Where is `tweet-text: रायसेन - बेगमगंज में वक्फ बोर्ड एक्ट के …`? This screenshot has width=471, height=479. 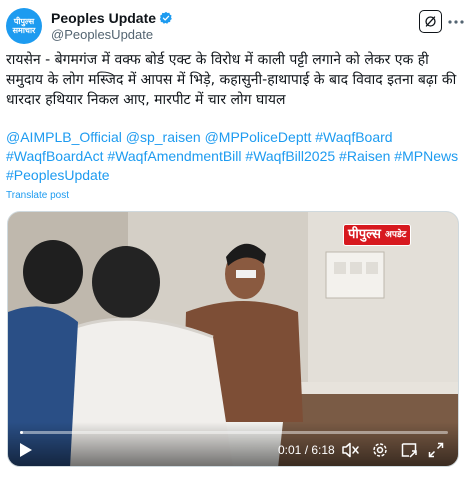
tweet-text: रायसेन - बेगमगंज में वक्फ बोर्ड एक्ट के … is located at coordinates (231, 80).